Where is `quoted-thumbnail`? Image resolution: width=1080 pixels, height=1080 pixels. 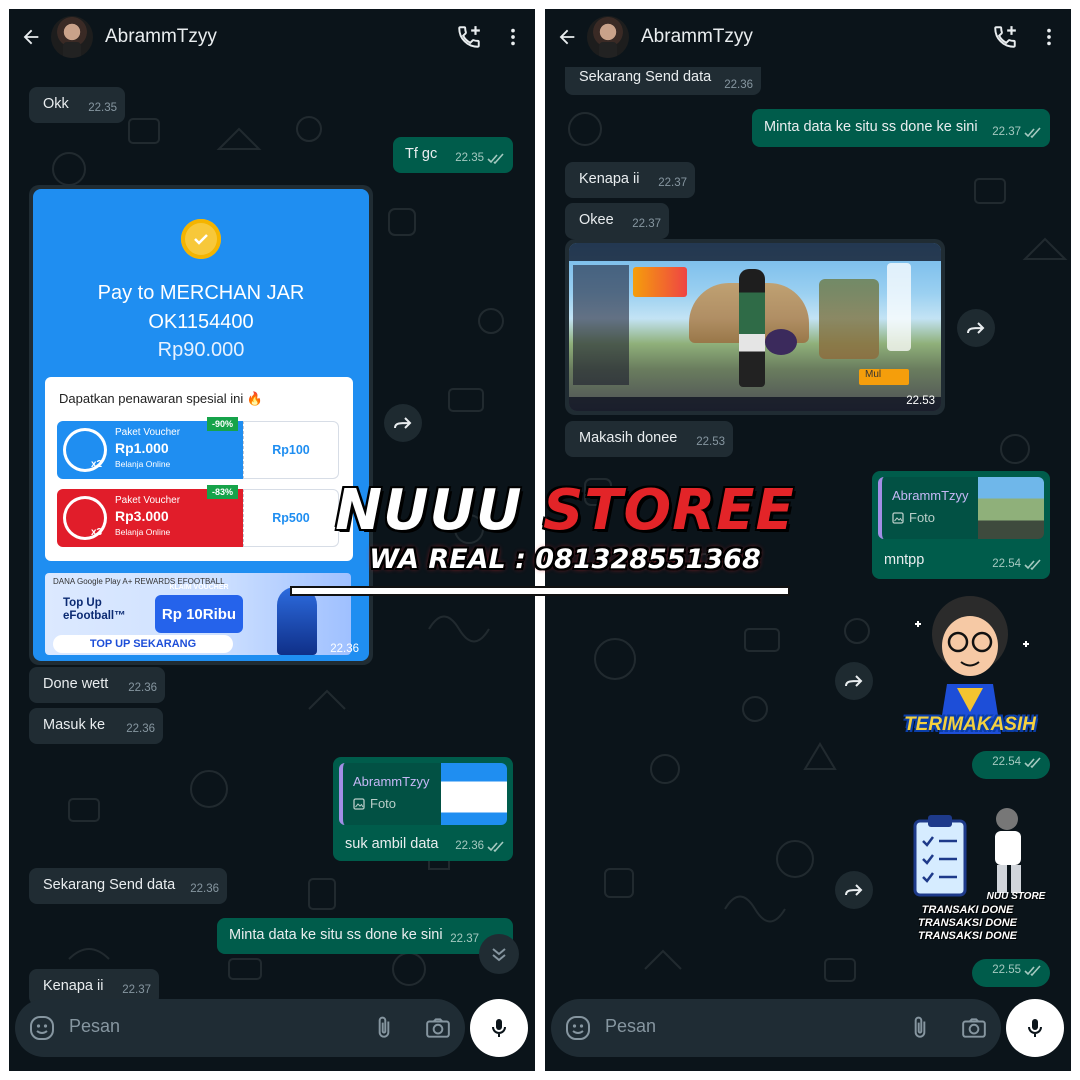 quoted-thumbnail is located at coordinates (1011, 508).